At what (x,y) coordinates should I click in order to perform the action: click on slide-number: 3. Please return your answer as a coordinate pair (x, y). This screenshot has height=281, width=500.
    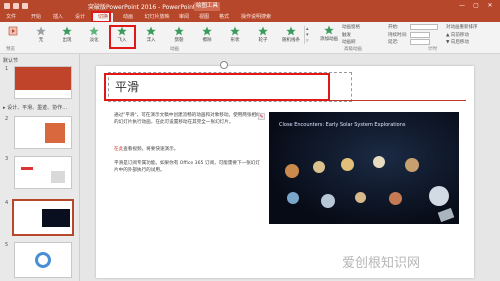
    Looking at the image, I should click on (7, 159).